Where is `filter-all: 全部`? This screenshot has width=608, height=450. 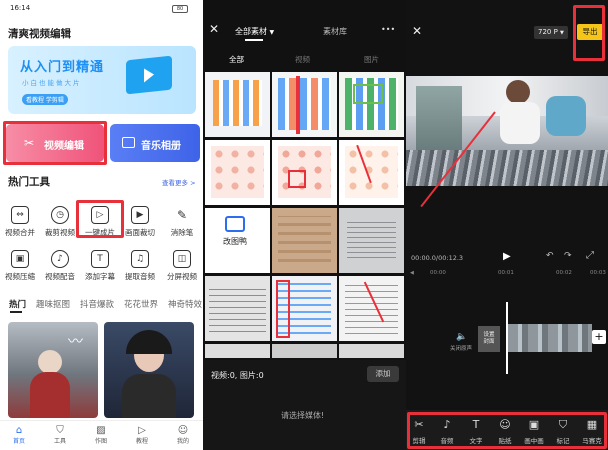
filter-all: 全部 is located at coordinates (236, 59).